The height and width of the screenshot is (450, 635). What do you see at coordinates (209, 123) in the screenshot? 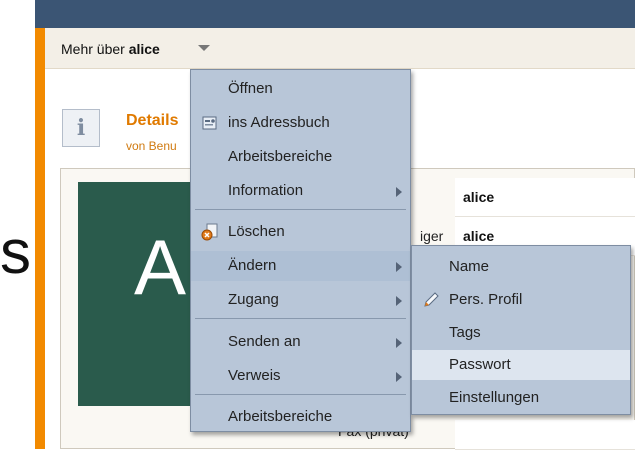
I see `address-book-icon` at bounding box center [209, 123].